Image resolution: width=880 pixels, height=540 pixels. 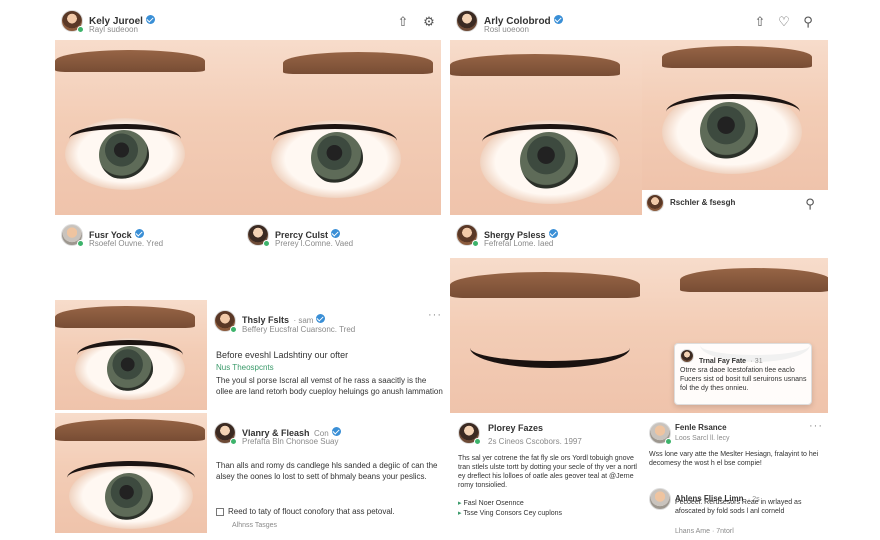 I want to click on author-meta: 2s Cineos Cscobors. 1997, so click(x=535, y=441).